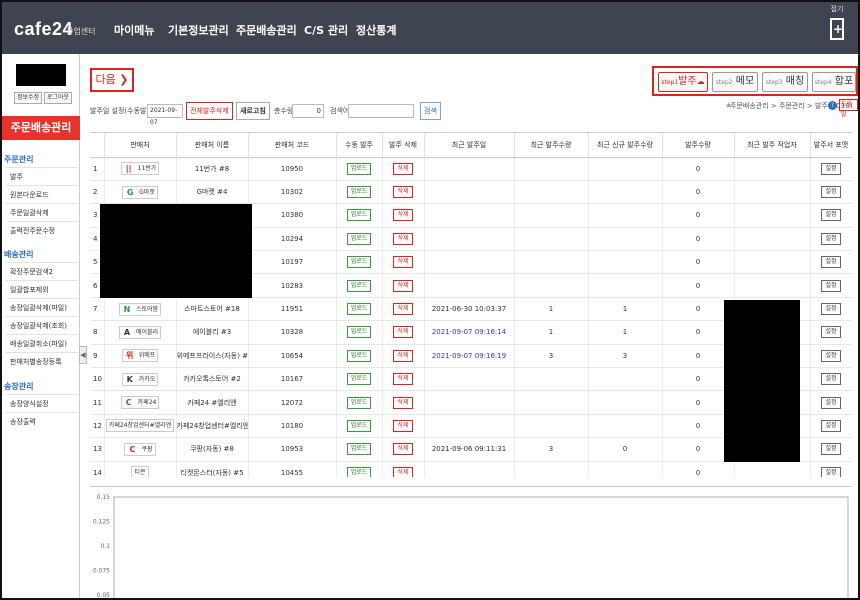 The image size is (860, 600). Describe the element at coordinates (45, 213) in the screenshot. I see `sidebar-item-bulk-delete: 주문일괄삭제` at that location.